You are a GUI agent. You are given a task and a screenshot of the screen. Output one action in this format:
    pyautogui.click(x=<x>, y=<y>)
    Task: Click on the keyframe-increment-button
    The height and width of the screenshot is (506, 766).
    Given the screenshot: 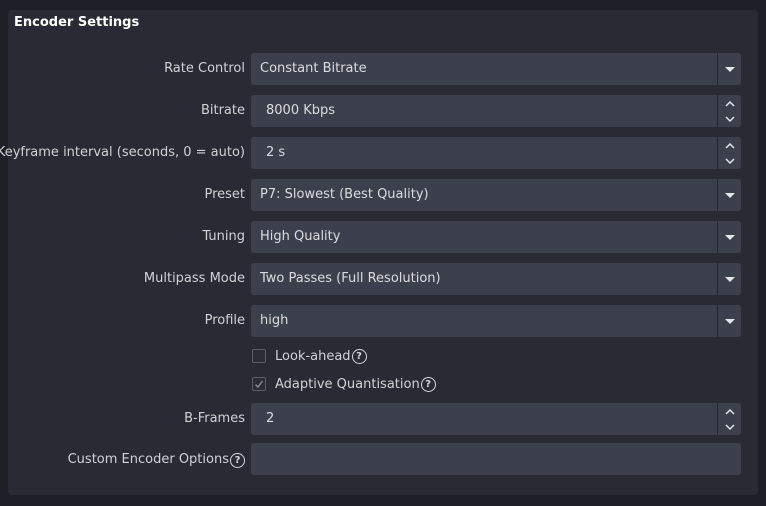 What is the action you would take?
    pyautogui.click(x=729, y=145)
    